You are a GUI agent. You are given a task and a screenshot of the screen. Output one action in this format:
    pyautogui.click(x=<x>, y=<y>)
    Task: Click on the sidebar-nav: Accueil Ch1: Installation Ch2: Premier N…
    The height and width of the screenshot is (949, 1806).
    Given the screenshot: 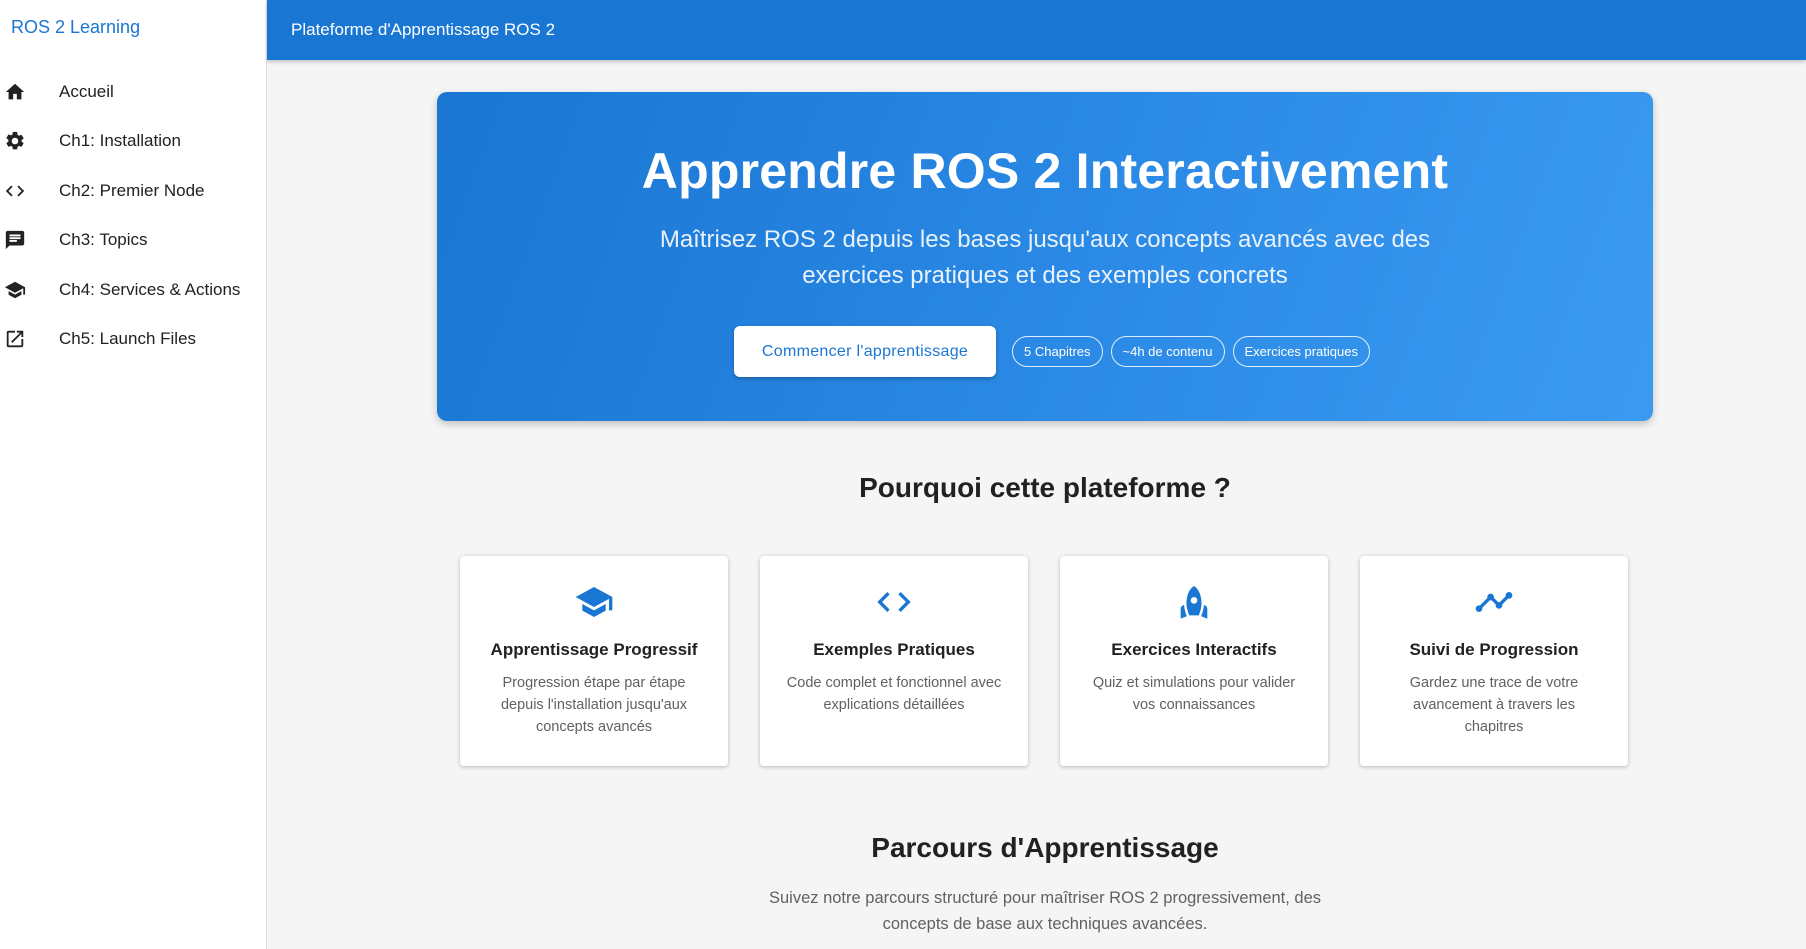 What is the action you would take?
    pyautogui.click(x=133, y=209)
    